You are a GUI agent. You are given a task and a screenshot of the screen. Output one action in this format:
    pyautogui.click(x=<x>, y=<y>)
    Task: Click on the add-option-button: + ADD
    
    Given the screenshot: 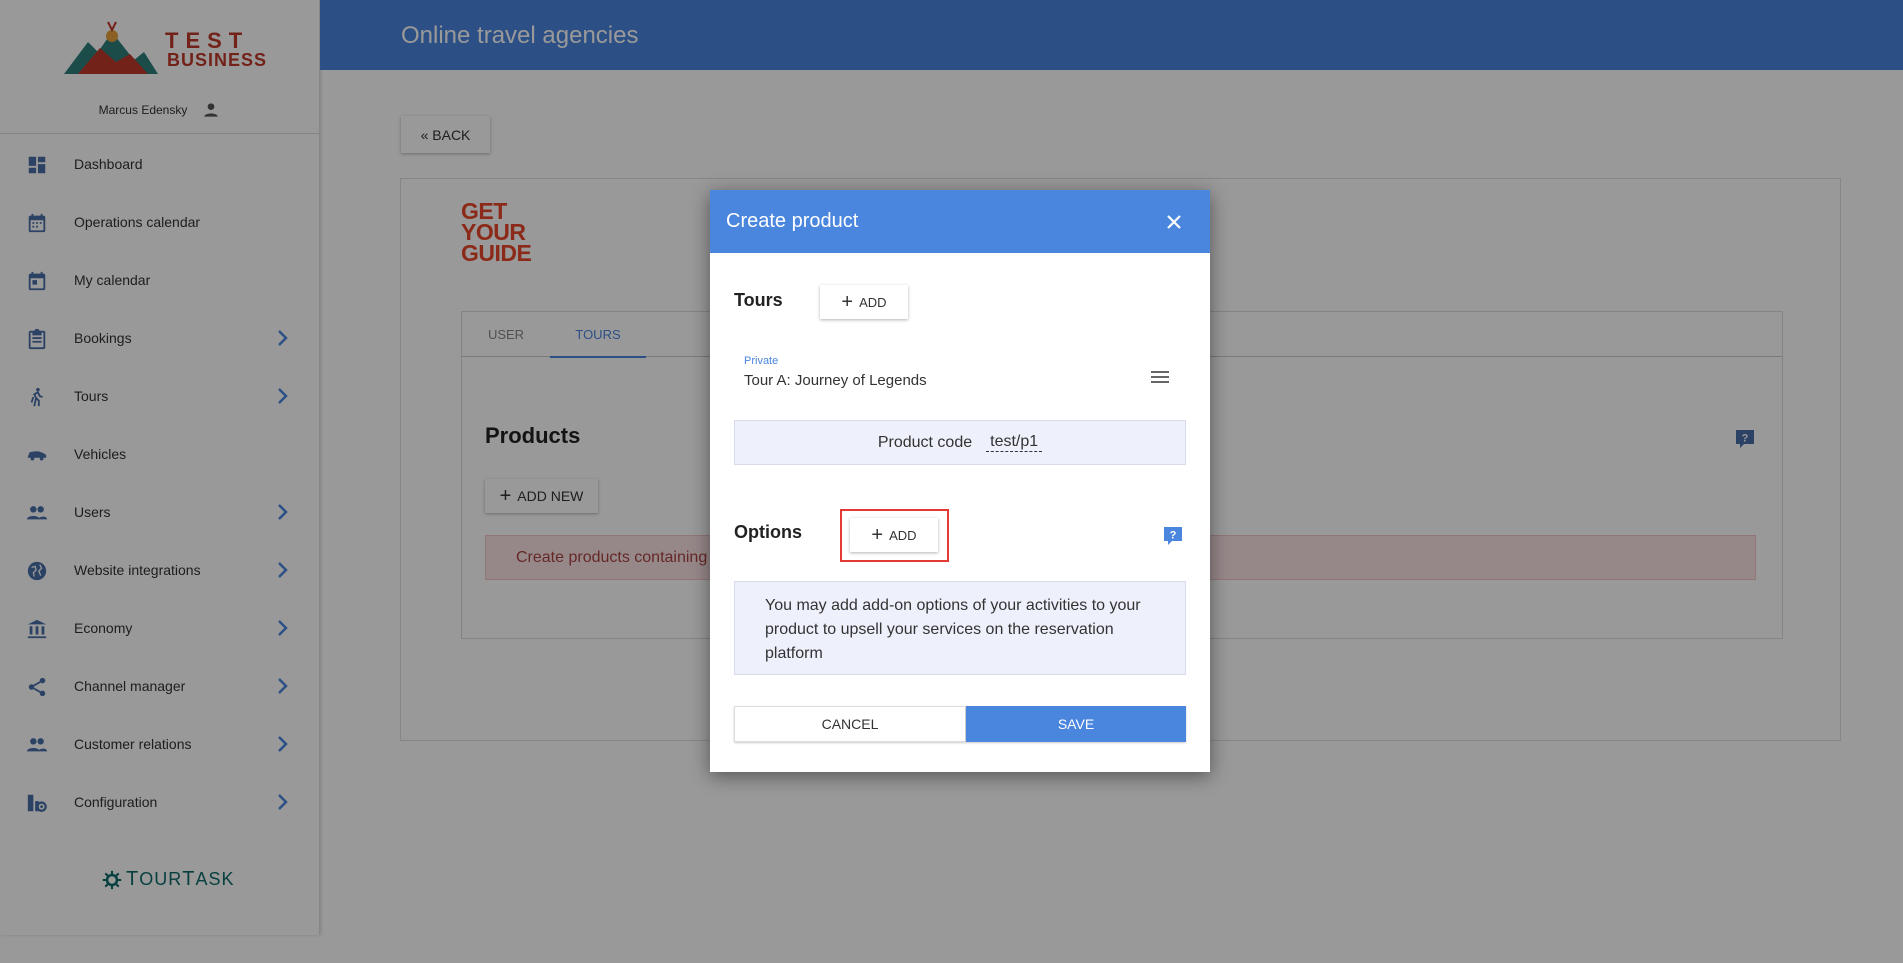 What is the action you would take?
    pyautogui.click(x=894, y=535)
    